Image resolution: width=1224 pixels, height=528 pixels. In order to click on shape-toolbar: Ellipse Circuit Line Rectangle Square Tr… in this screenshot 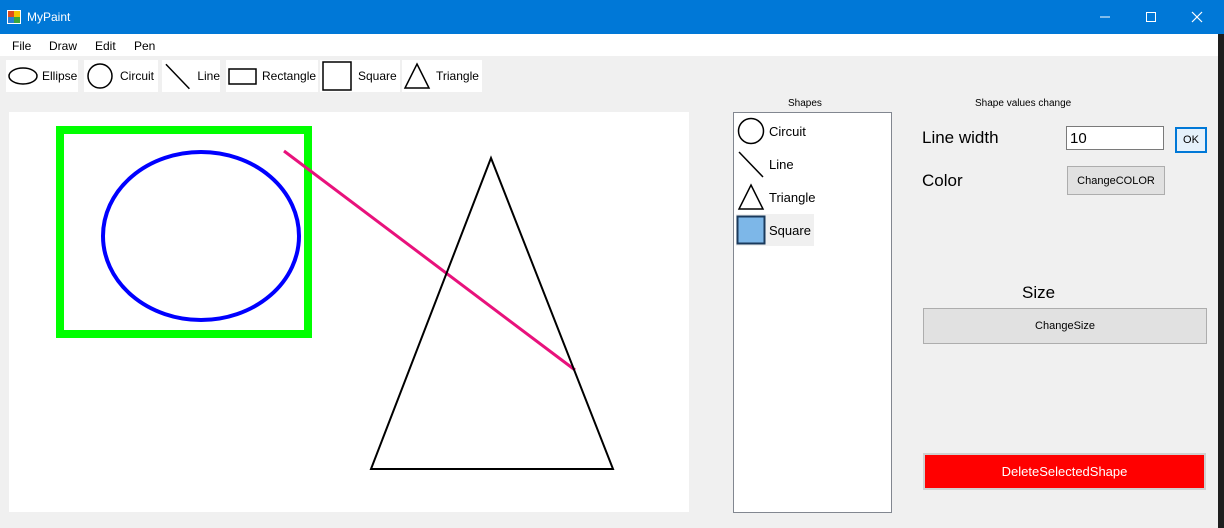, I will do `click(612, 76)`.